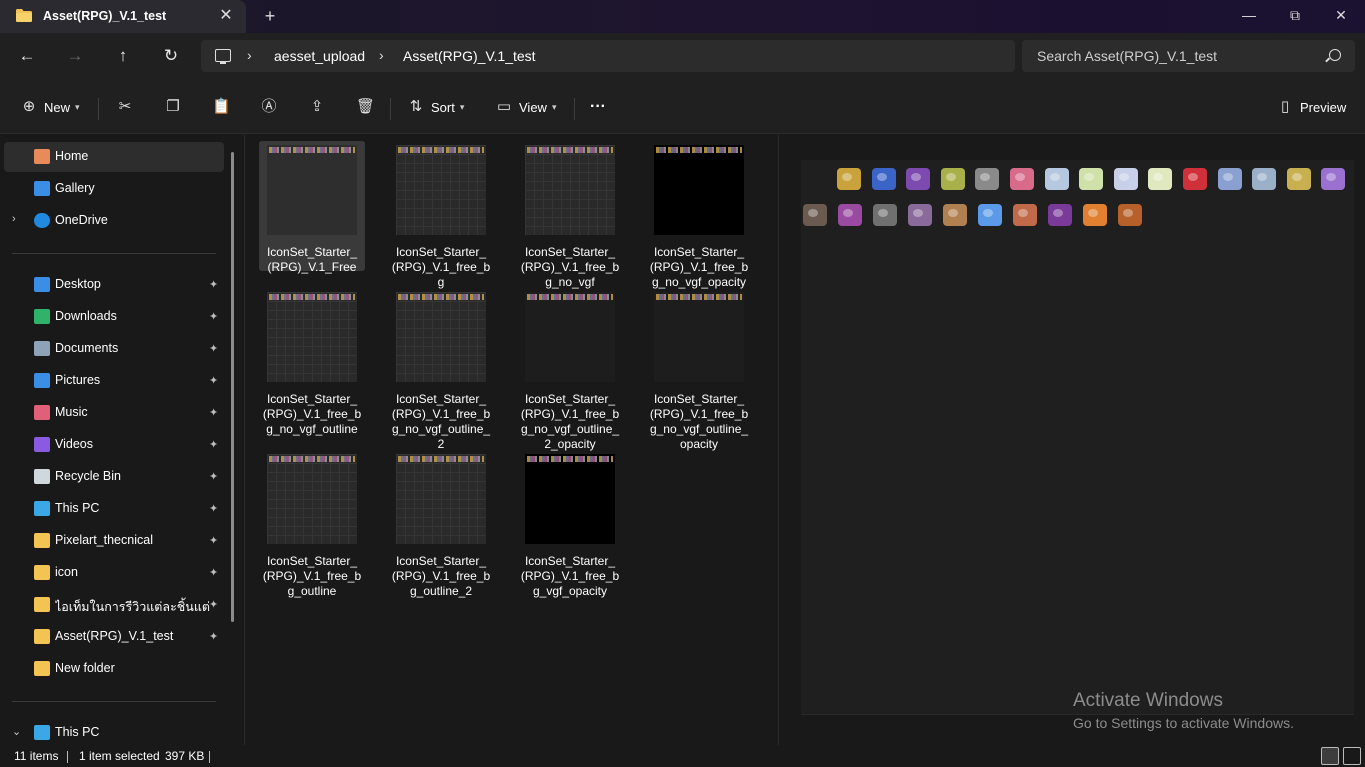 This screenshot has height=767, width=1365. I want to click on sidebar-item-label: Desktop, so click(78, 284).